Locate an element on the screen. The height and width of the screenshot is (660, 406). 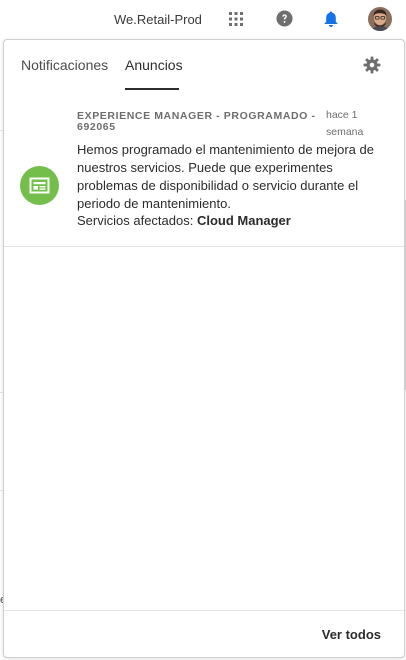
affected-services: Servicios afectados: Cloud Manager is located at coordinates (184, 220).